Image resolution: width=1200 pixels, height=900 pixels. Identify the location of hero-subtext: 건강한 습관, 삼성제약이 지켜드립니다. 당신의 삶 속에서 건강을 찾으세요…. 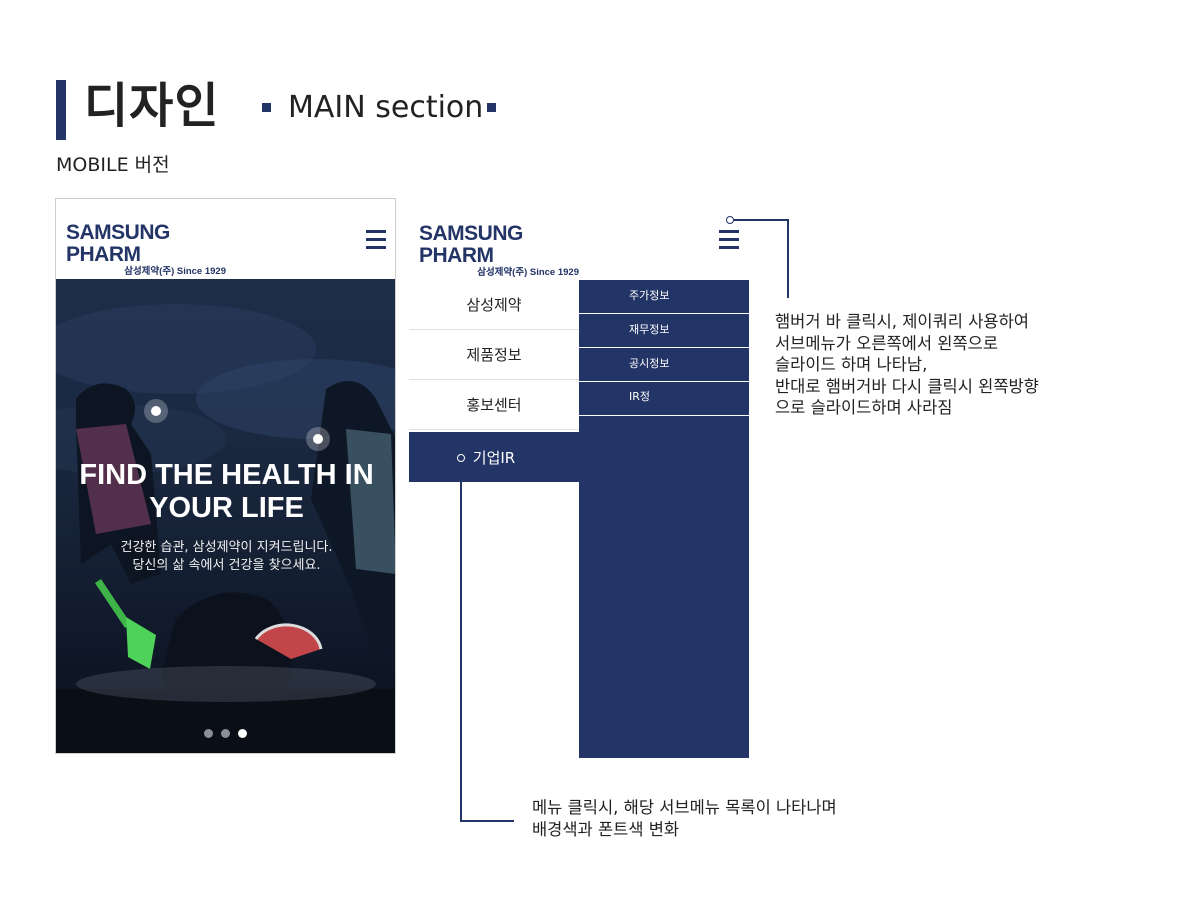
(225, 557).